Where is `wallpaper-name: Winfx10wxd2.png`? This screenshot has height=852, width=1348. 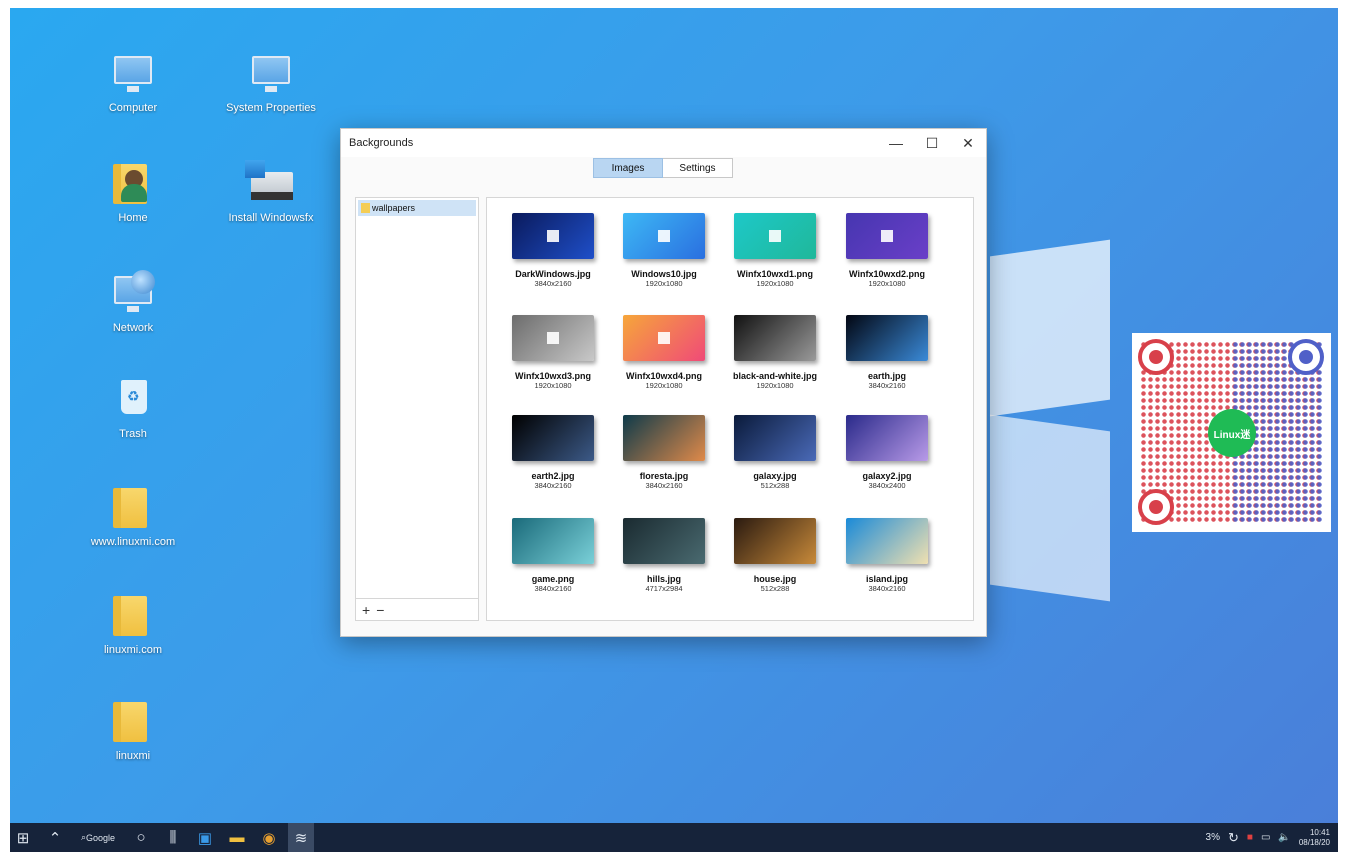 wallpaper-name: Winfx10wxd2.png is located at coordinates (887, 274).